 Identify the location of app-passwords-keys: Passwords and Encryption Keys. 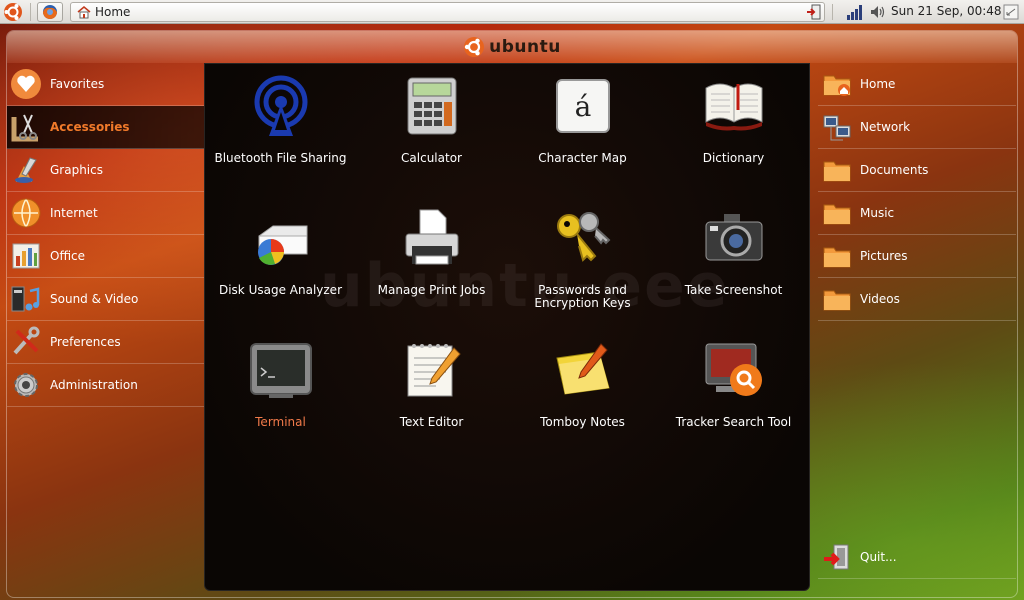
(582, 262).